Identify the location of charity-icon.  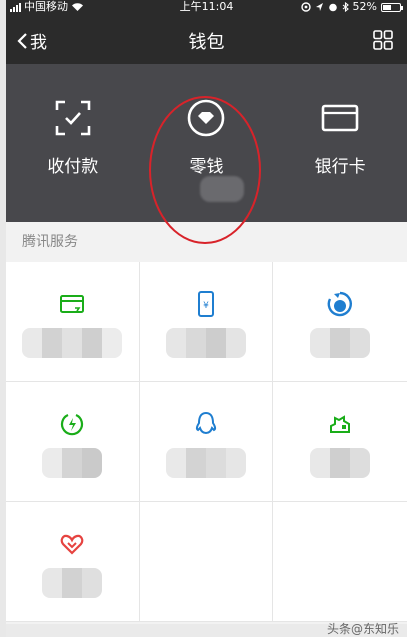
(72, 544).